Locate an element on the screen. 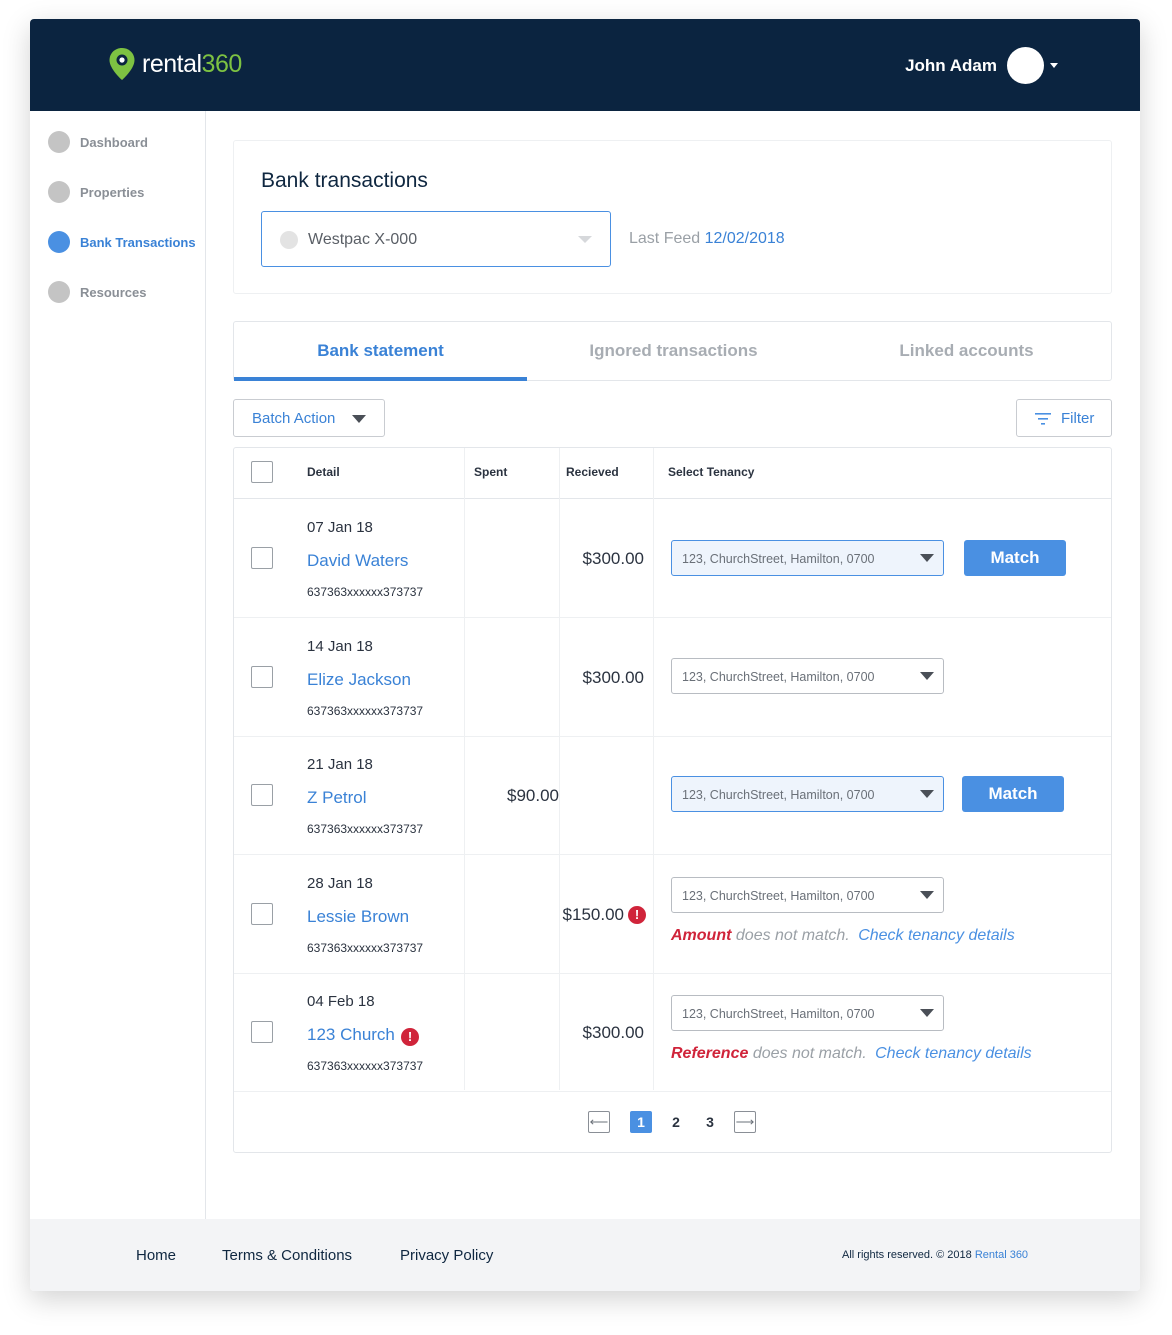  sidebar-item-dashboard: Dashboard is located at coordinates (98, 142).